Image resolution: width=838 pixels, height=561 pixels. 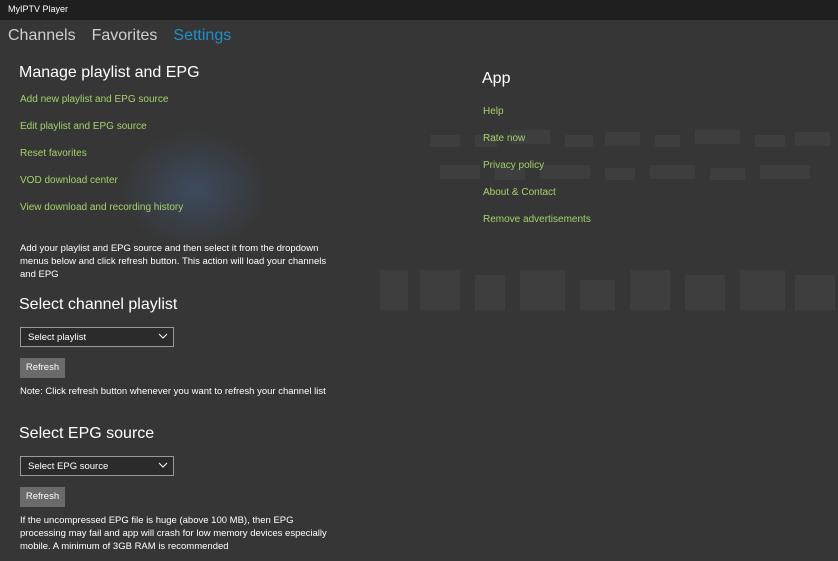 I want to click on playlist-refresh-button: Refresh, so click(x=42, y=368).